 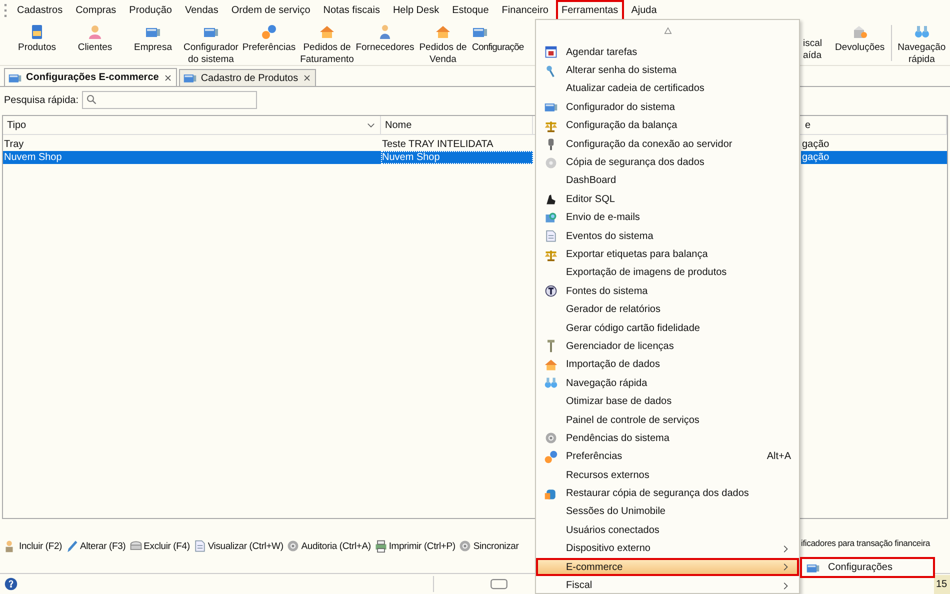 I want to click on action-button: Alterar (F3), so click(x=95, y=546).